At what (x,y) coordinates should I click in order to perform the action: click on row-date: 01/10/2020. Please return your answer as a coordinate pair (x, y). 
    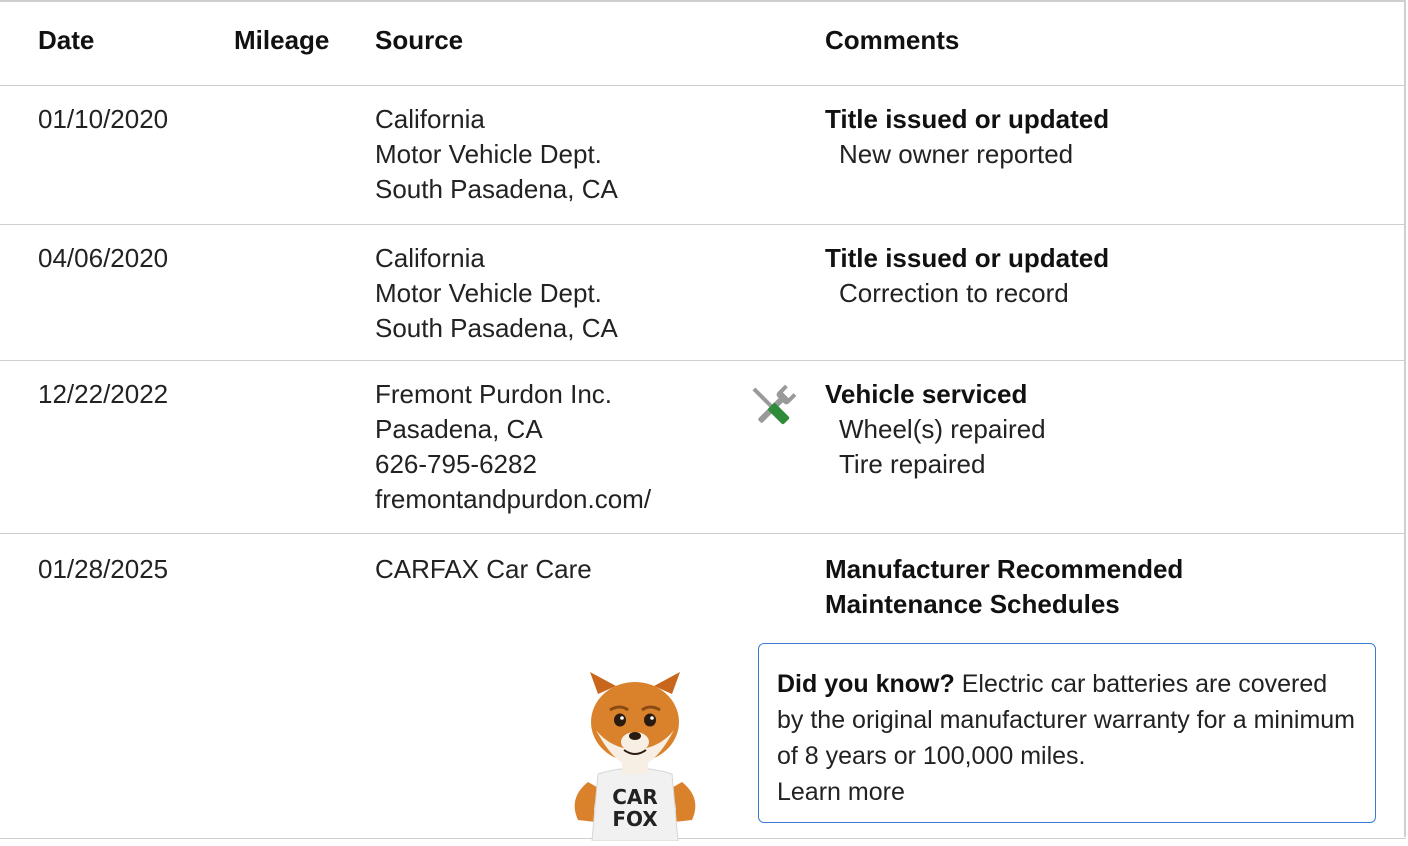
    Looking at the image, I should click on (103, 119).